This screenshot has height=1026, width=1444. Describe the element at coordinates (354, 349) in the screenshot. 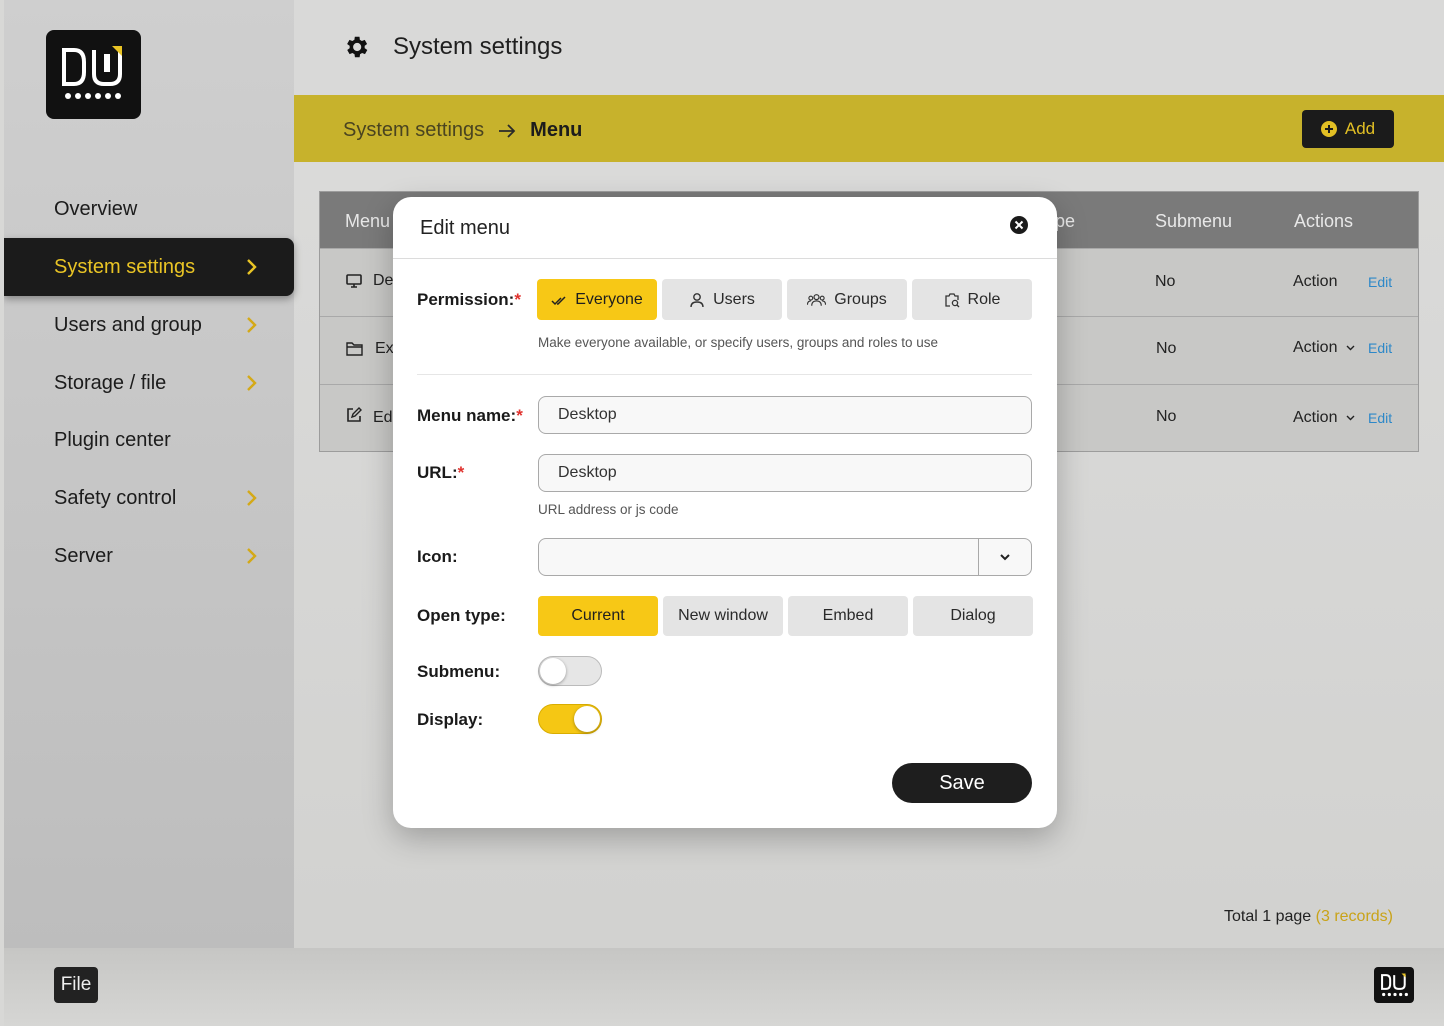

I see `folder-icon` at that location.